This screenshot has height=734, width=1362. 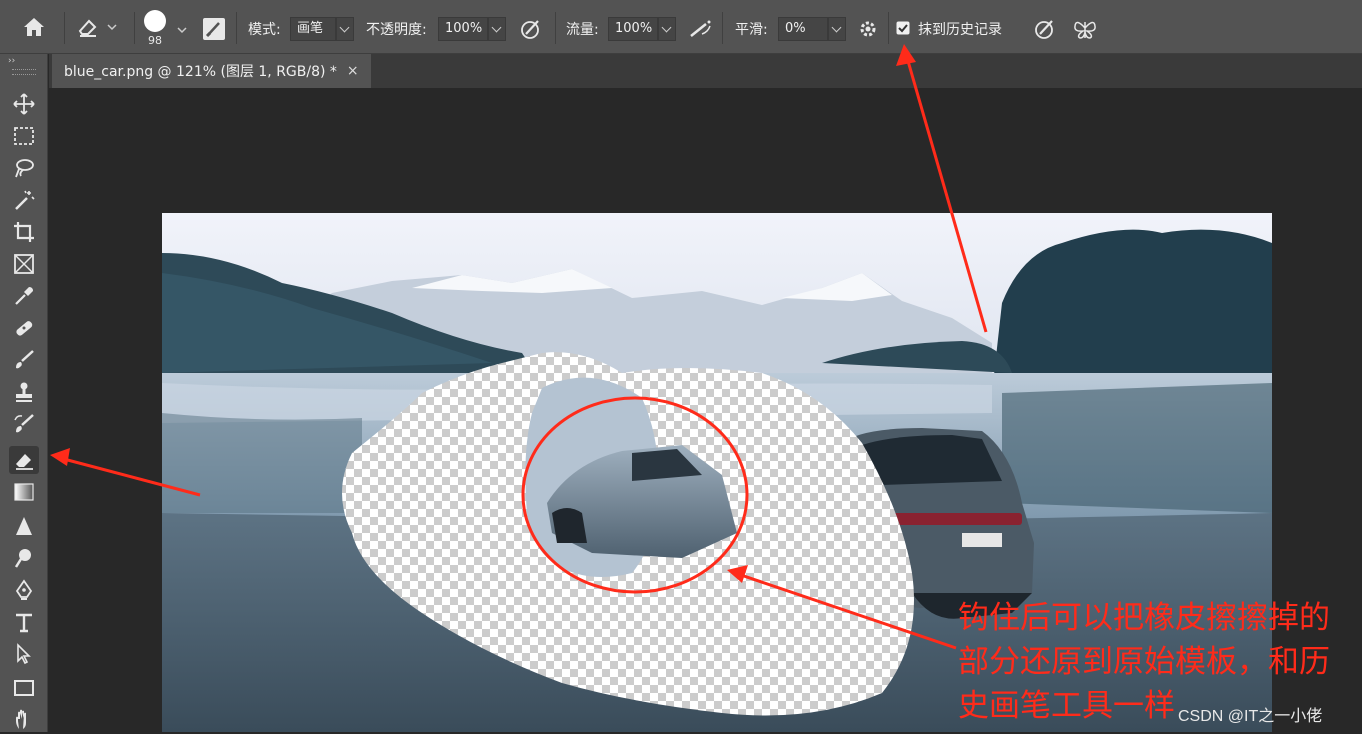 I want to click on document-tab-title: blue_car.png @ 121% (图层 1, RGB/8) *, so click(x=200, y=72).